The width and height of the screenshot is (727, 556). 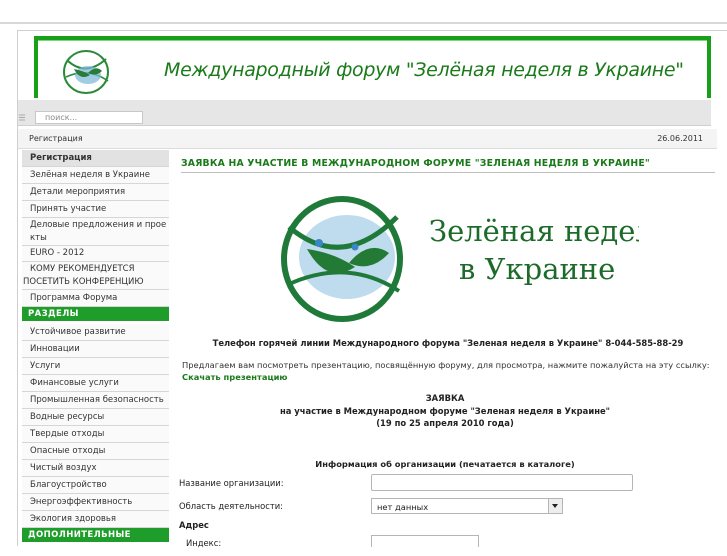 I want to click on sidebar-item-water-resources: Водные ресурсы, so click(x=95, y=417).